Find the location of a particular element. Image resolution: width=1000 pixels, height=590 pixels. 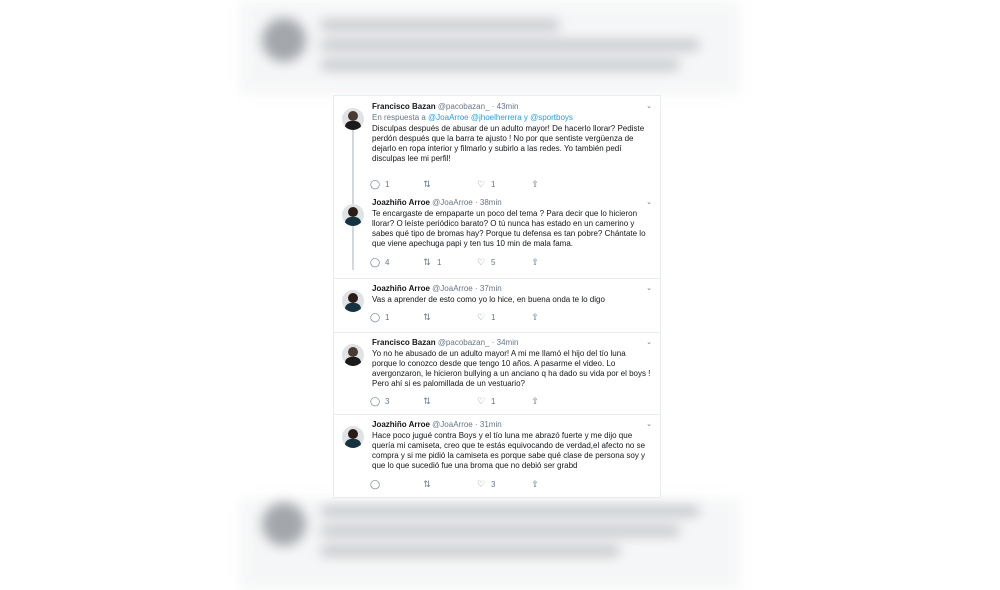

like-count: 3 is located at coordinates (493, 484).